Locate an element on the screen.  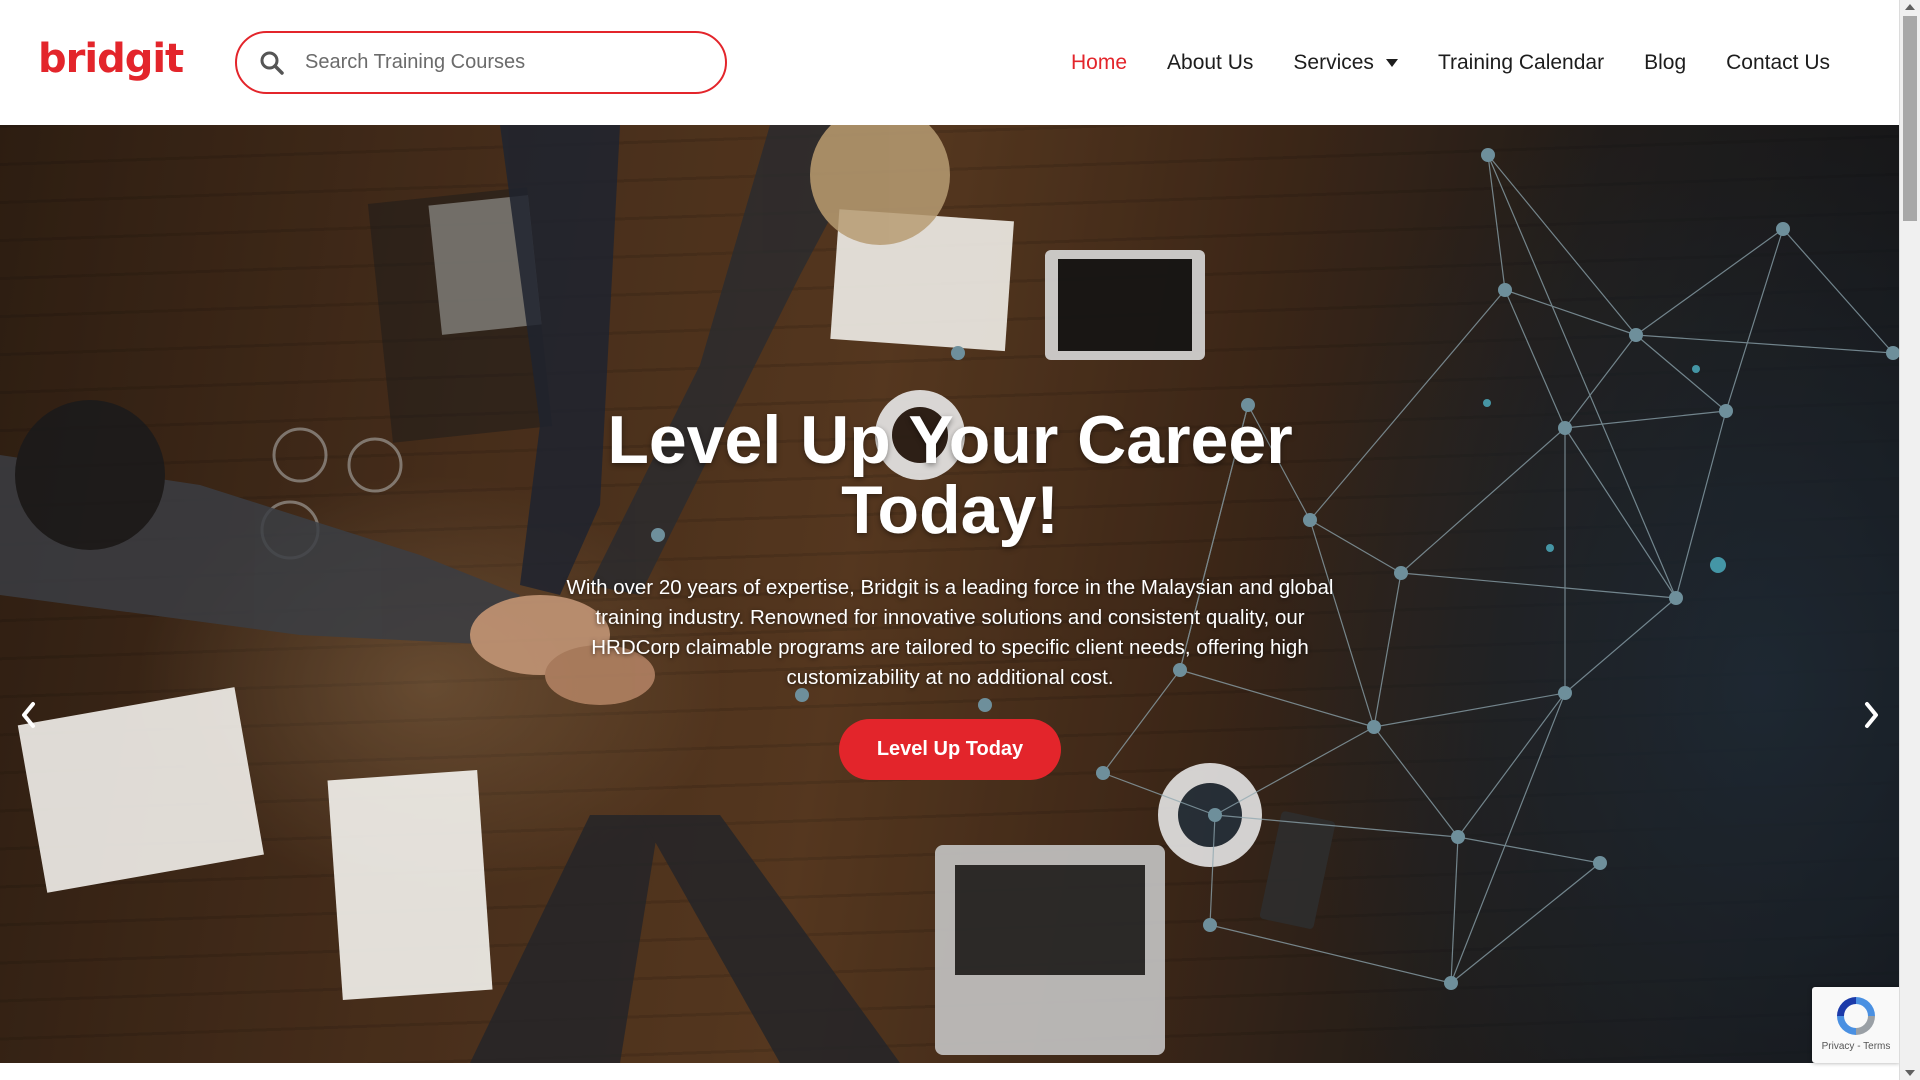
page-scrollbar is located at coordinates (1909, 540).